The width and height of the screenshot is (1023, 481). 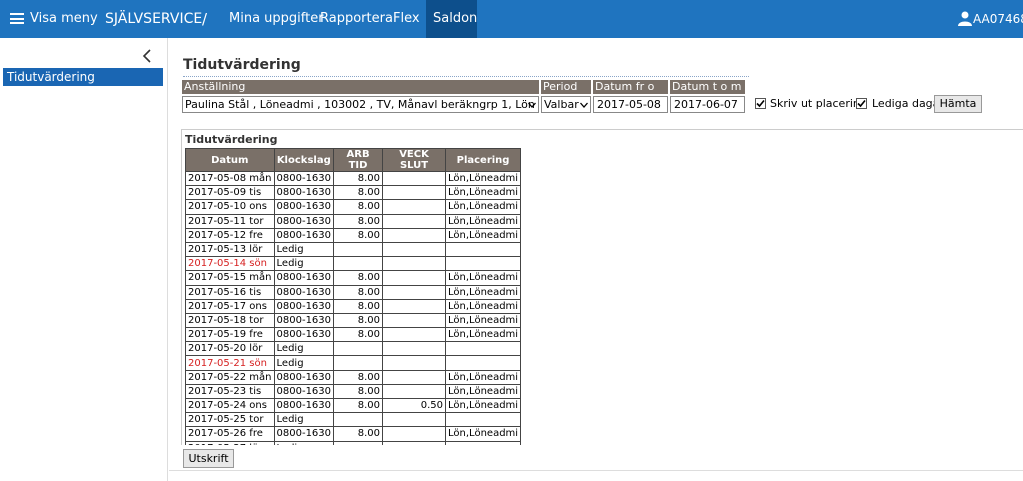 I want to click on period-select: Valbar, so click(x=566, y=104).